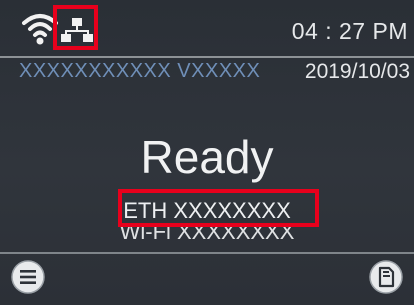  I want to click on clock: 04 : 27 PM, so click(349, 31).